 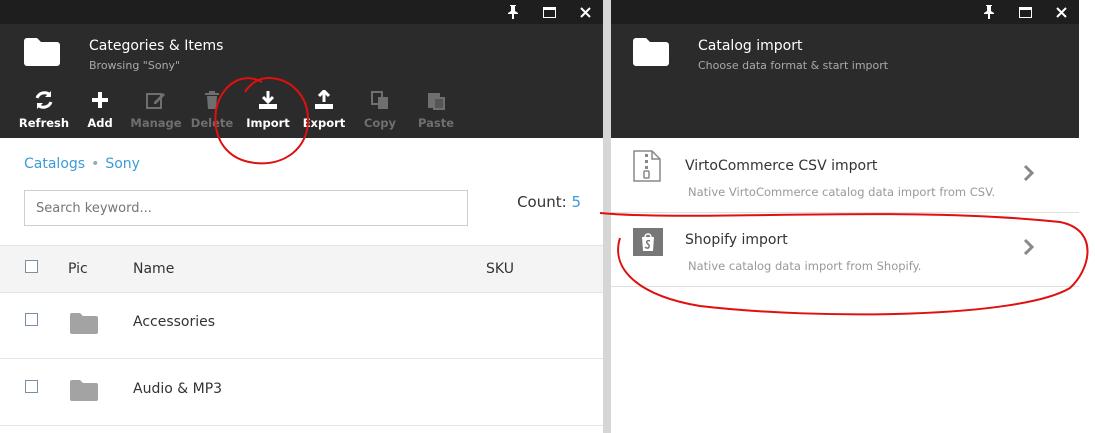 I want to click on breadcrumb-catalogs: Catalogs, so click(x=54, y=164).